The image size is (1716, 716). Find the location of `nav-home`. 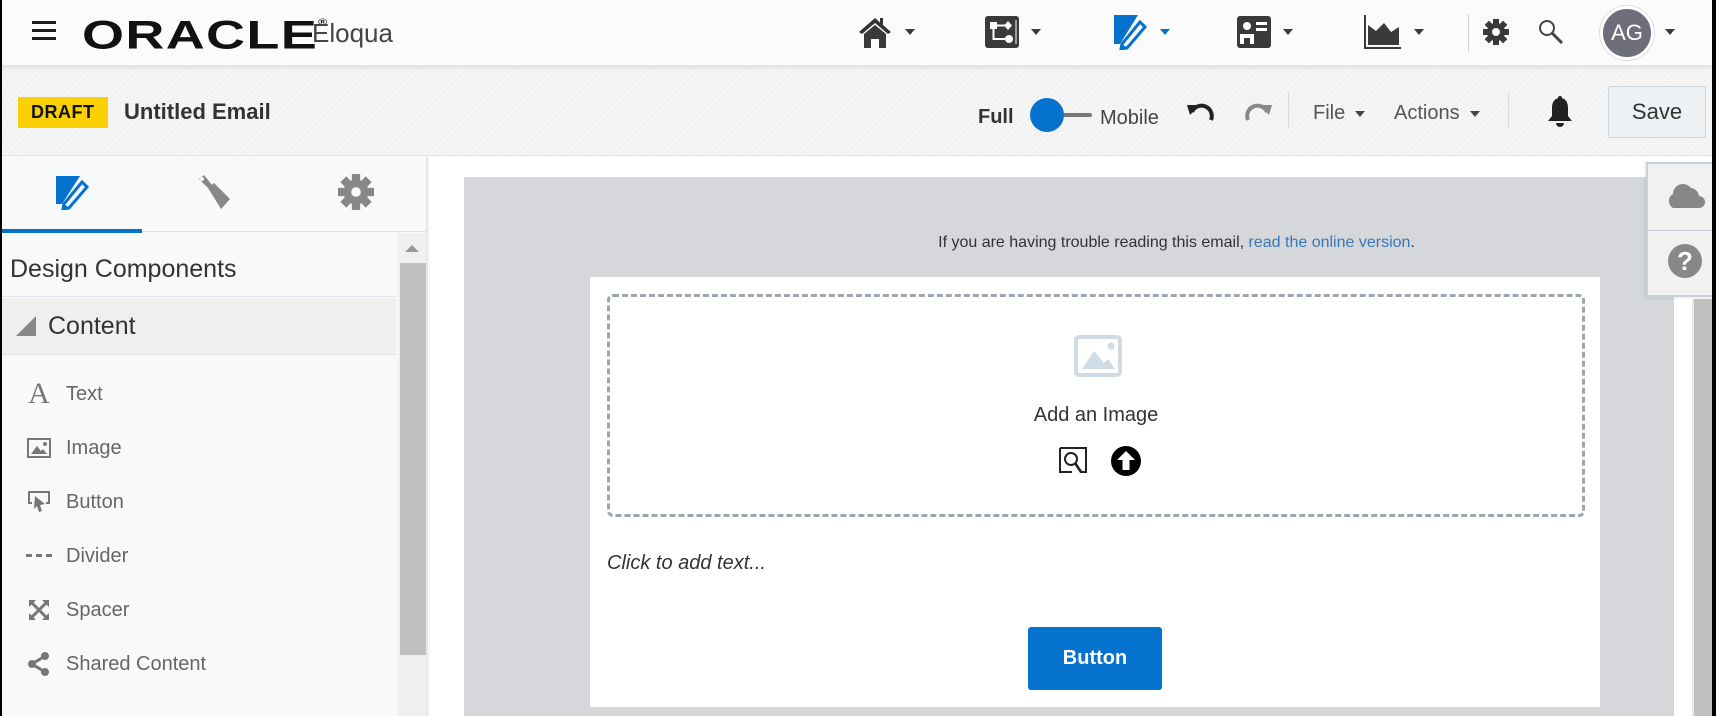

nav-home is located at coordinates (886, 32).